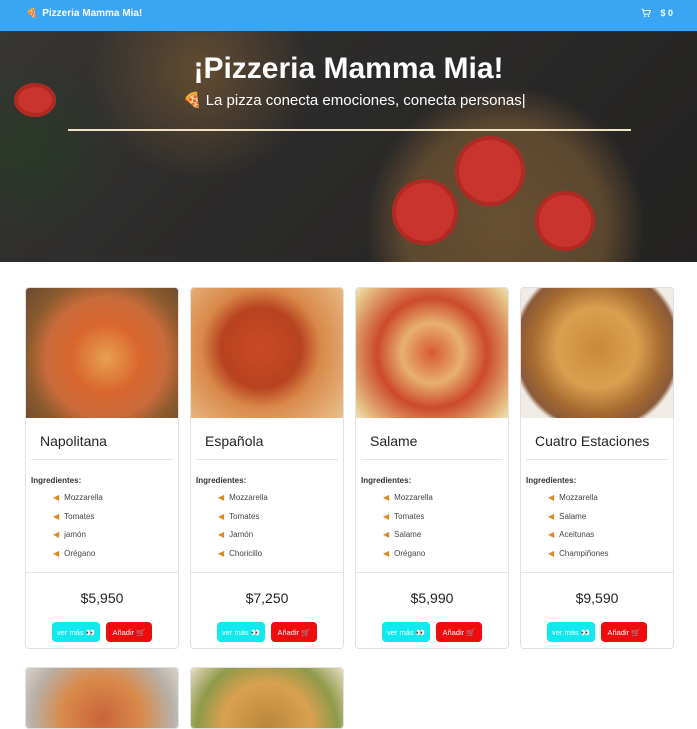  Describe the element at coordinates (73, 441) in the screenshot. I see `pizza-name: Napolitana` at that location.